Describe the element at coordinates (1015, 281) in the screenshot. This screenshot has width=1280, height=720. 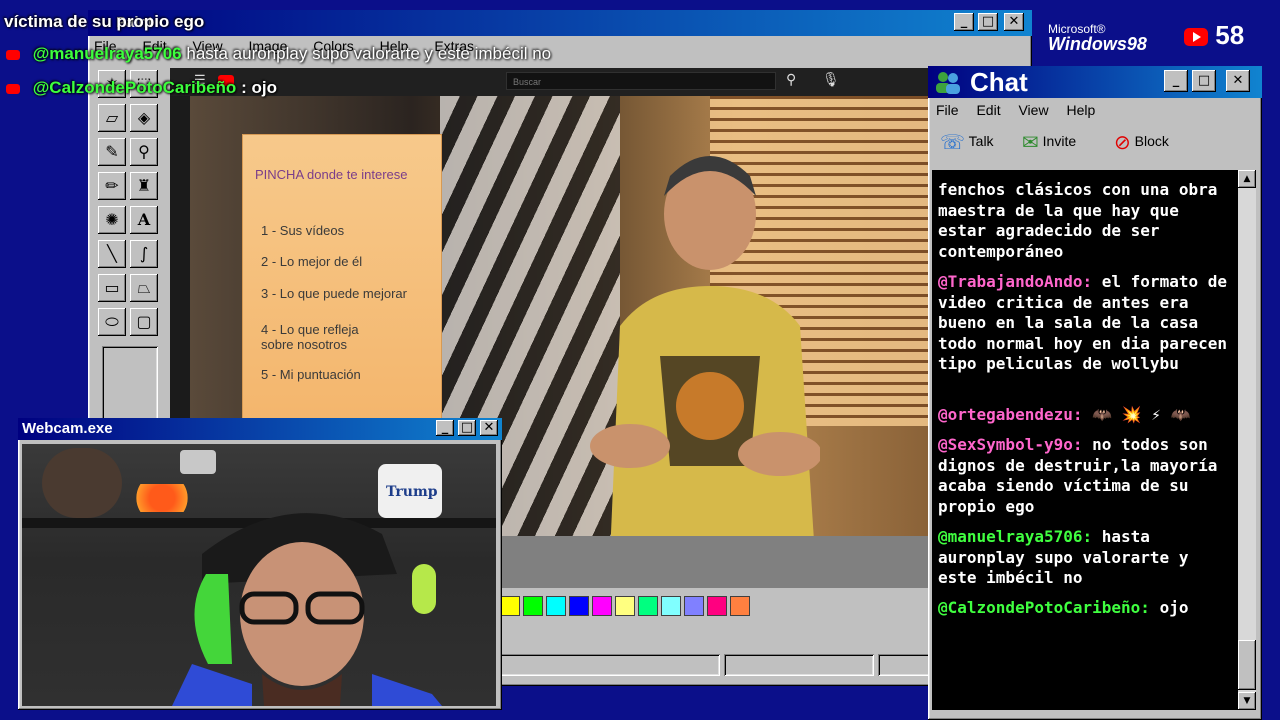
I see `chat-message-user: @TrabajandoAndo:` at that location.